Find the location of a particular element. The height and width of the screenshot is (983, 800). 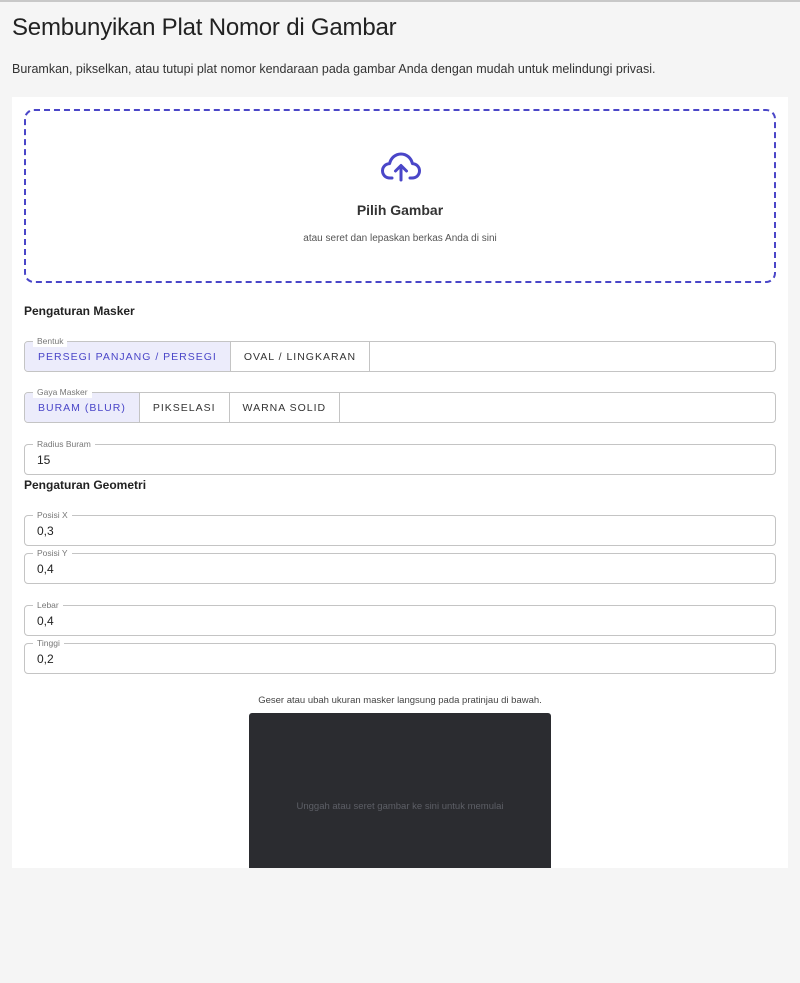

height-label: Tinggi is located at coordinates (48, 643).